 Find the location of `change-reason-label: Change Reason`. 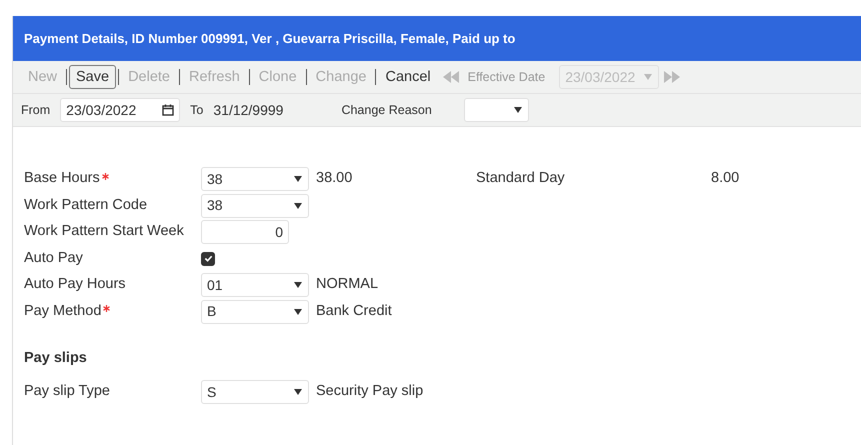

change-reason-label: Change Reason is located at coordinates (386, 110).